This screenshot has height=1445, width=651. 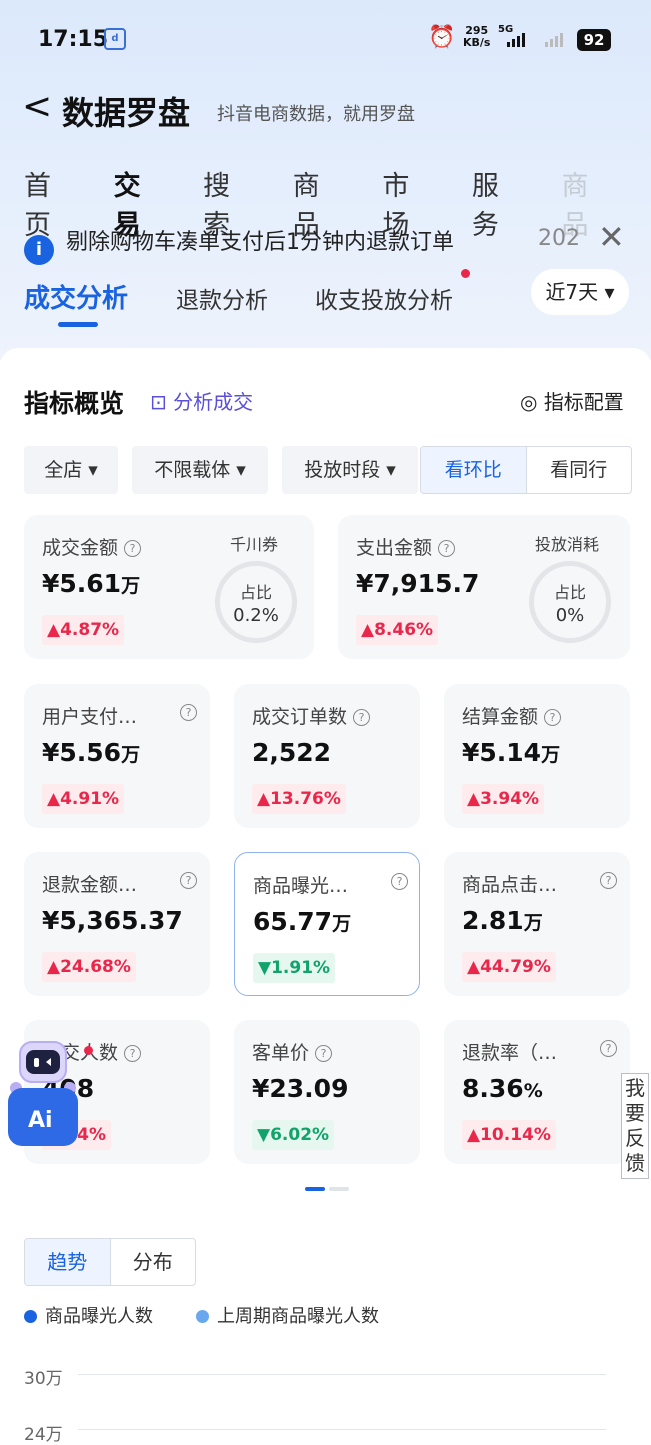 What do you see at coordinates (80, 548) in the screenshot?
I see `metric-label: 成交金额` at bounding box center [80, 548].